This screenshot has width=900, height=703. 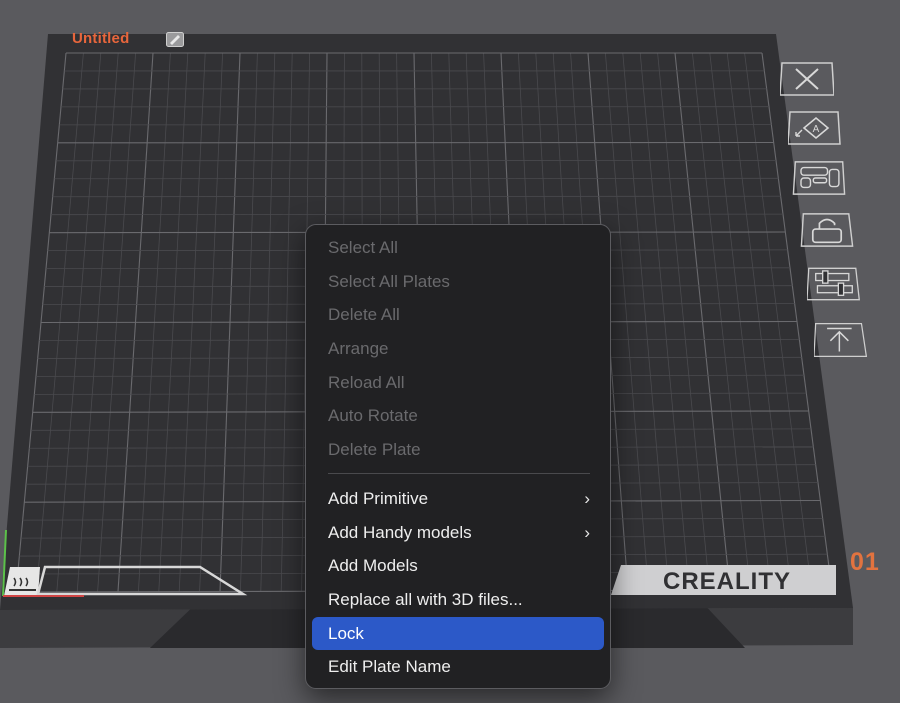 What do you see at coordinates (458, 566) in the screenshot?
I see `menu-item-add-models: Add Models` at bounding box center [458, 566].